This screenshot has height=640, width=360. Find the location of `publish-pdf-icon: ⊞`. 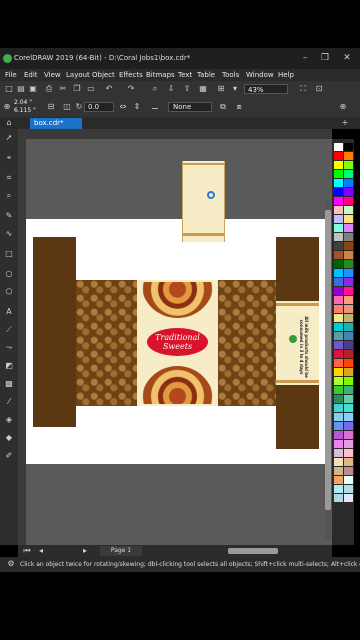

publish-pdf-icon: ⊞ is located at coordinates (221, 89).